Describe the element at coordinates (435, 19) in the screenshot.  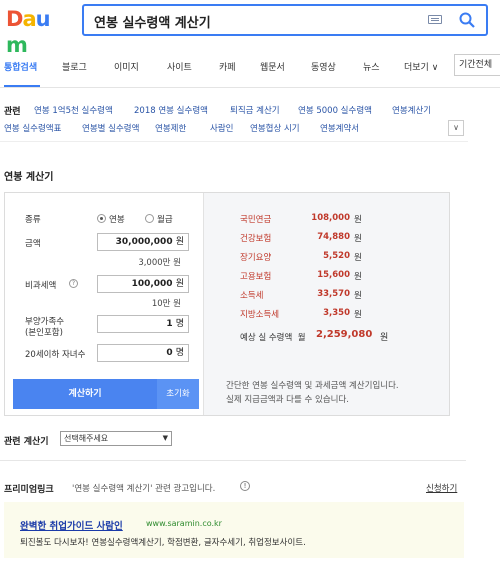
I see `keyboard-icon` at that location.